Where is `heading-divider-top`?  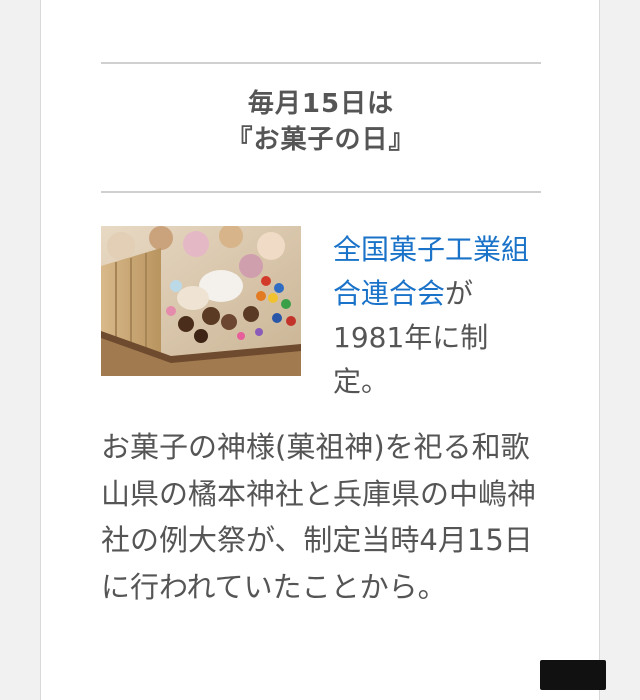 heading-divider-top is located at coordinates (321, 63).